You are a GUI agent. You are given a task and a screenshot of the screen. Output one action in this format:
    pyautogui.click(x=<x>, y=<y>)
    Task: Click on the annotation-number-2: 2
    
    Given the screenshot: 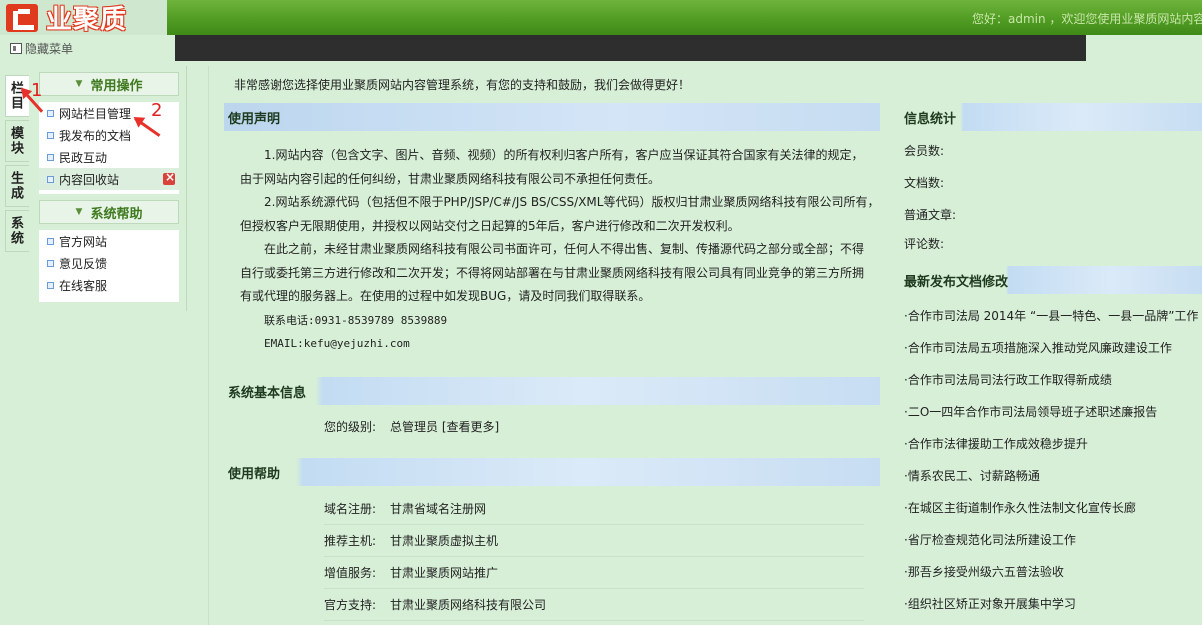 What is the action you would take?
    pyautogui.click(x=157, y=110)
    